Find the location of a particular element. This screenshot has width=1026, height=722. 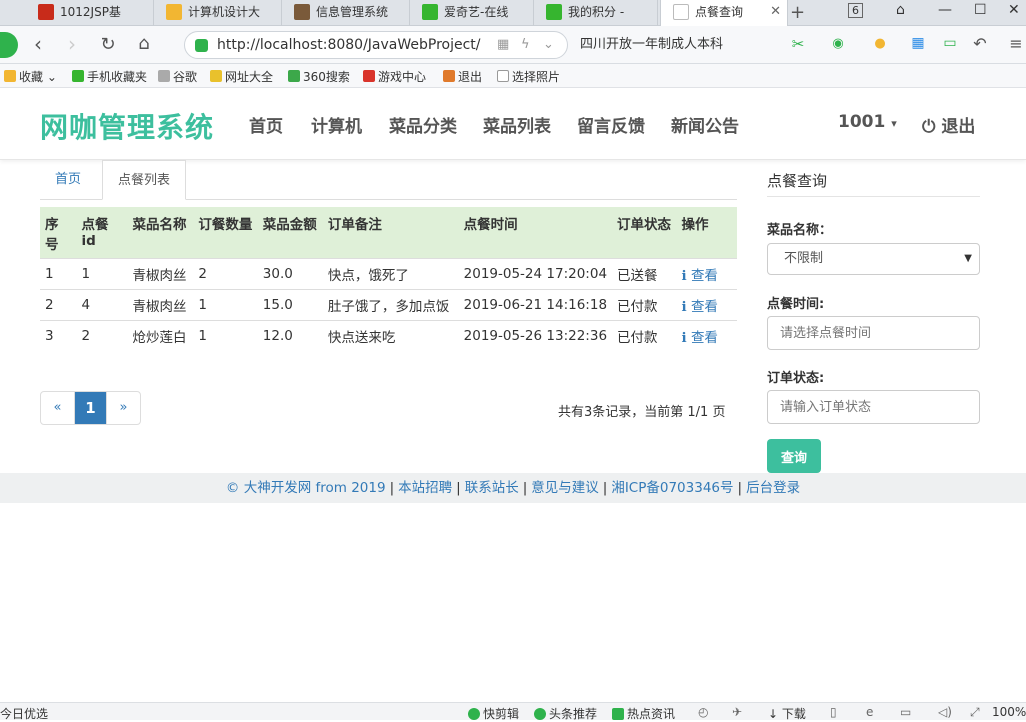

tab-order-list: 点餐列表 is located at coordinates (144, 180).